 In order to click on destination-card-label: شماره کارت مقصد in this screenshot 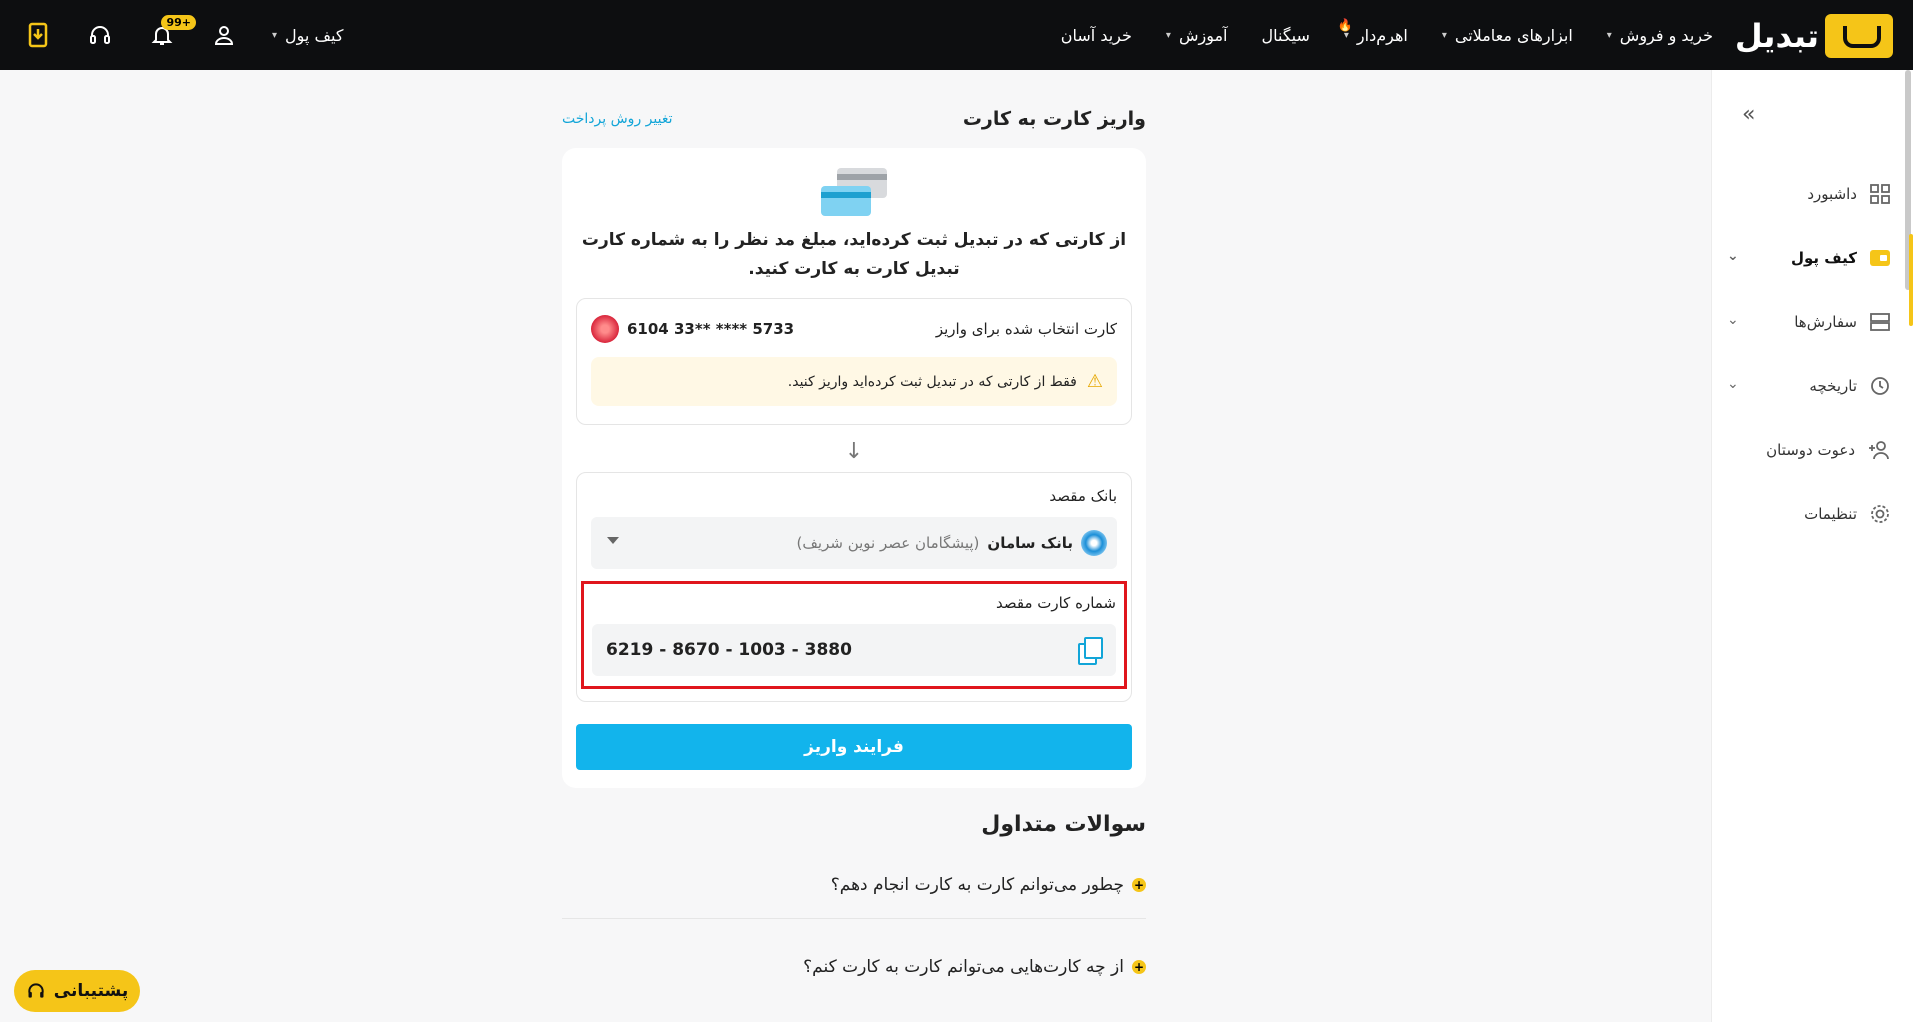, I will do `click(1055, 603)`.